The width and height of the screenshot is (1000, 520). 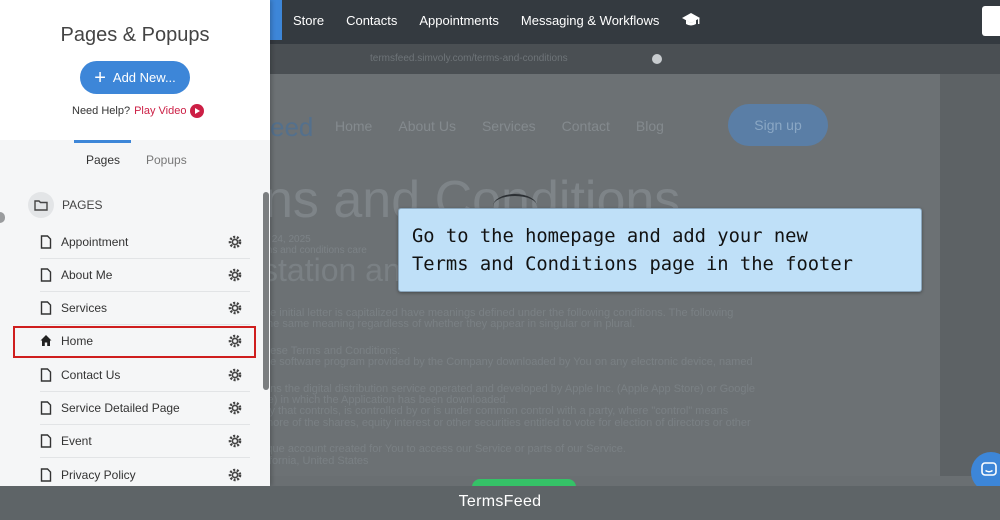 What do you see at coordinates (459, 20) in the screenshot?
I see `nav-appointments: Appointments` at bounding box center [459, 20].